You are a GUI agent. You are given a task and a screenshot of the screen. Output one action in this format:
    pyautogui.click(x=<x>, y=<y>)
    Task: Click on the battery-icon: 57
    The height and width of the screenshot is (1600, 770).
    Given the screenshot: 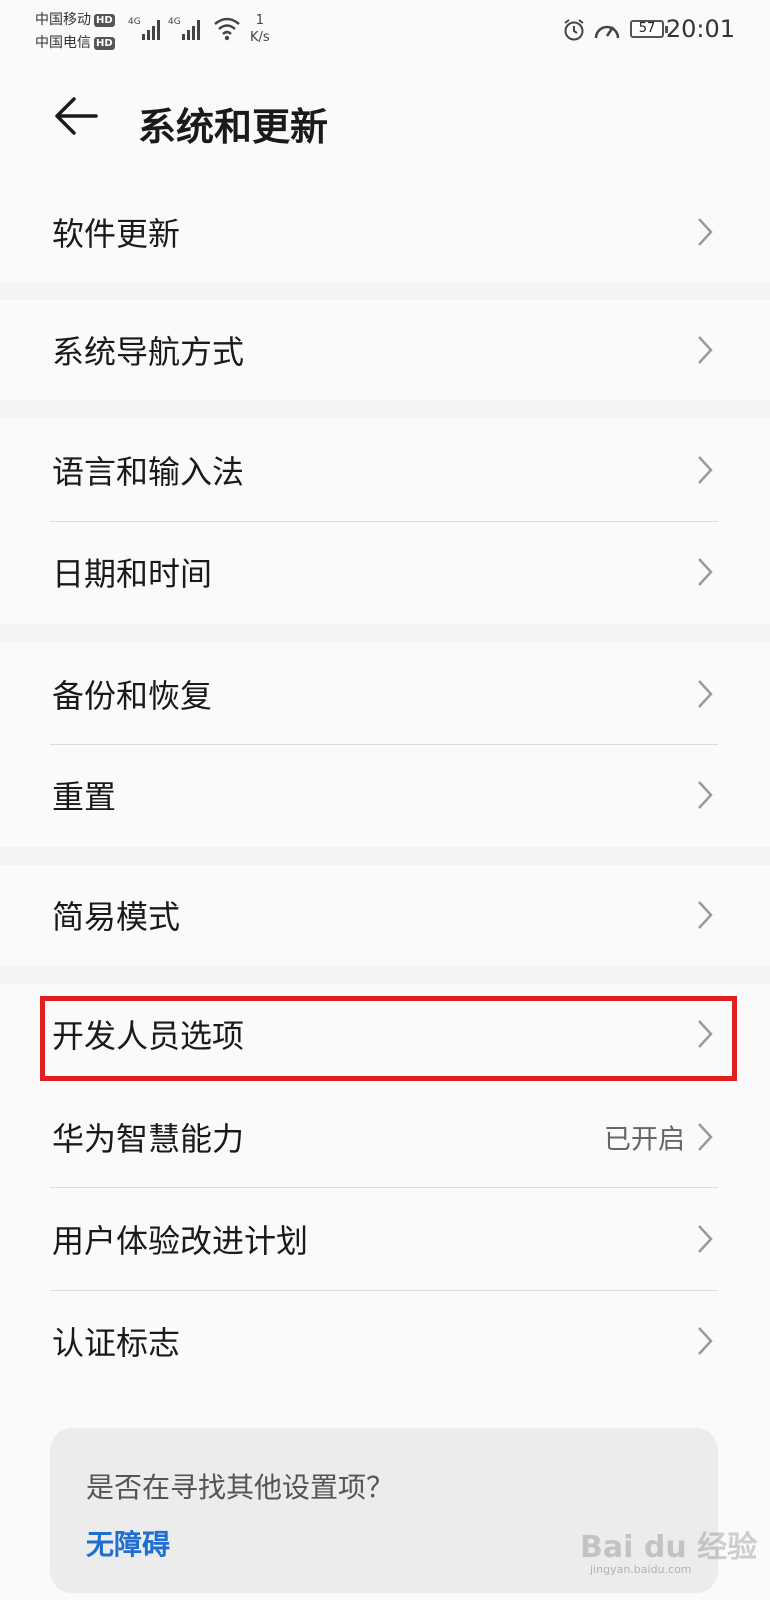 What is the action you would take?
    pyautogui.click(x=649, y=29)
    